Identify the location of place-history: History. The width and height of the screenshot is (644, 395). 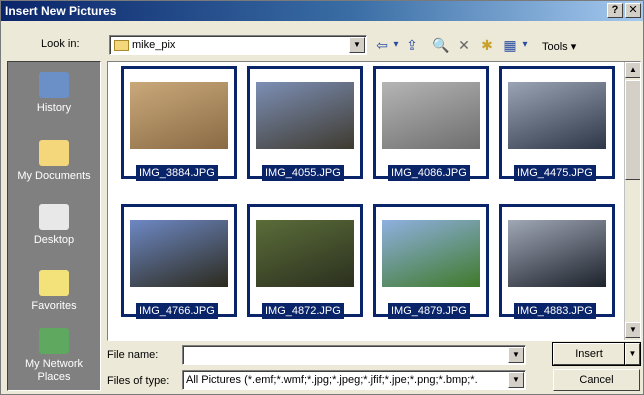
(54, 93).